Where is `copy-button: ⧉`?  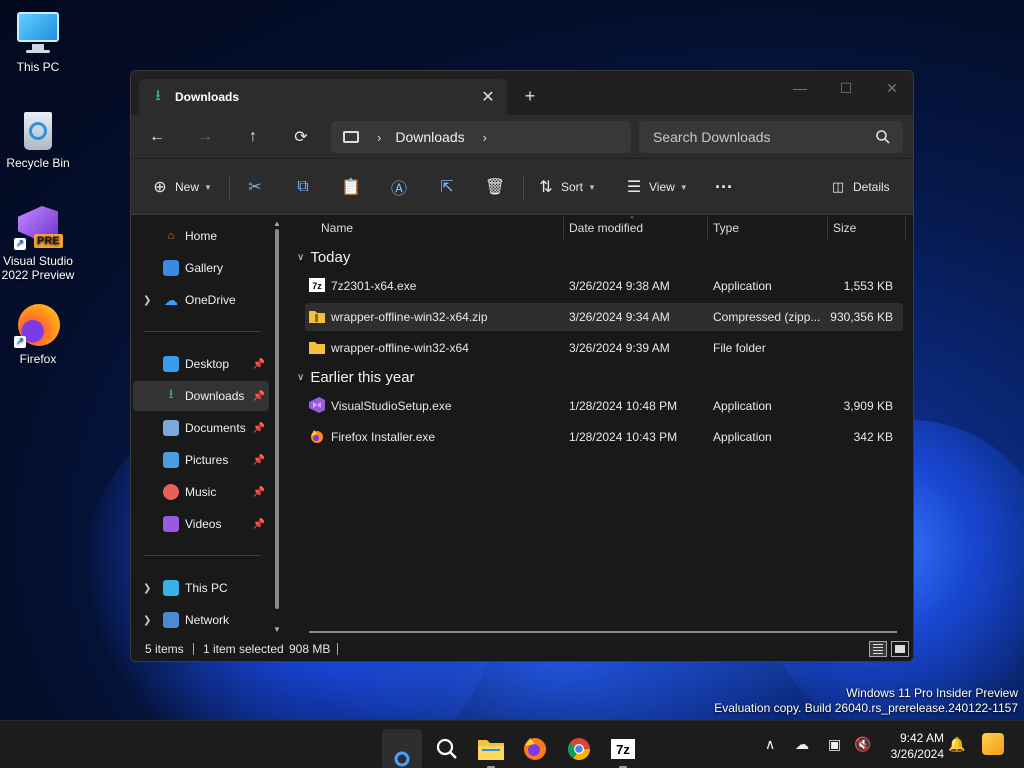 copy-button: ⧉ is located at coordinates (303, 187).